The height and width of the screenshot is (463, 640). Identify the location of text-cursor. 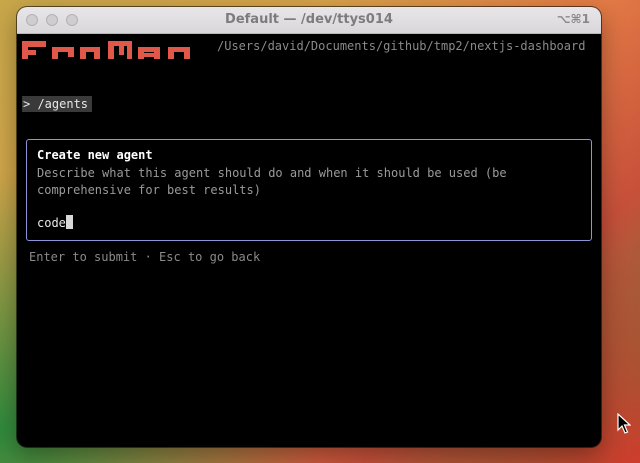
(69, 222).